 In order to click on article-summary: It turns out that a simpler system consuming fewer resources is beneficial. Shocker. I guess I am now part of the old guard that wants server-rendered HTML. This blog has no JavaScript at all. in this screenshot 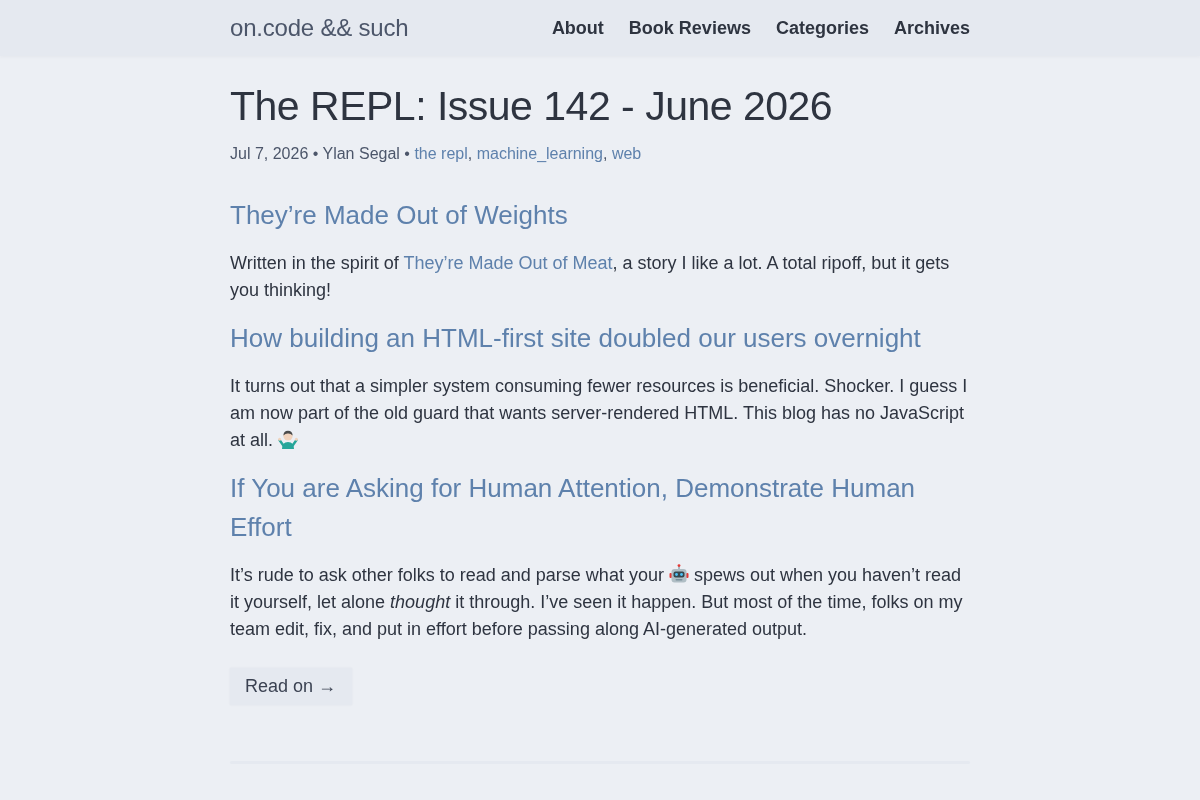, I will do `click(599, 413)`.